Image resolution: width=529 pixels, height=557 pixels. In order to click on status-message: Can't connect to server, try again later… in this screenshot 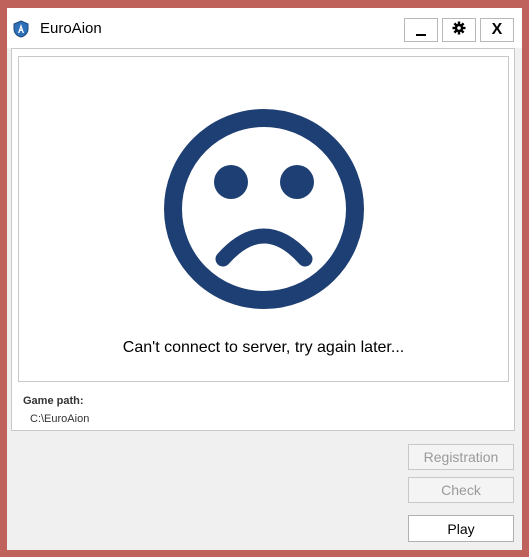, I will do `click(263, 347)`.